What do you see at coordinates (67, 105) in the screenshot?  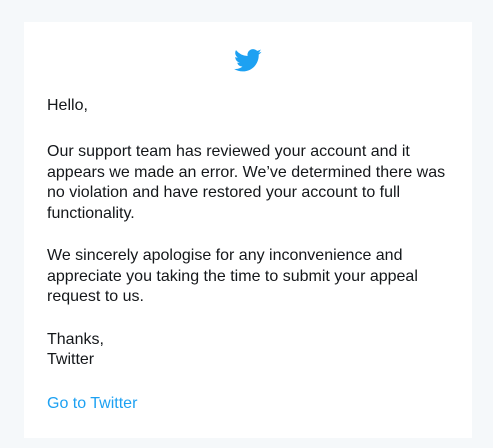 I see `greeting-text: Hello,` at bounding box center [67, 105].